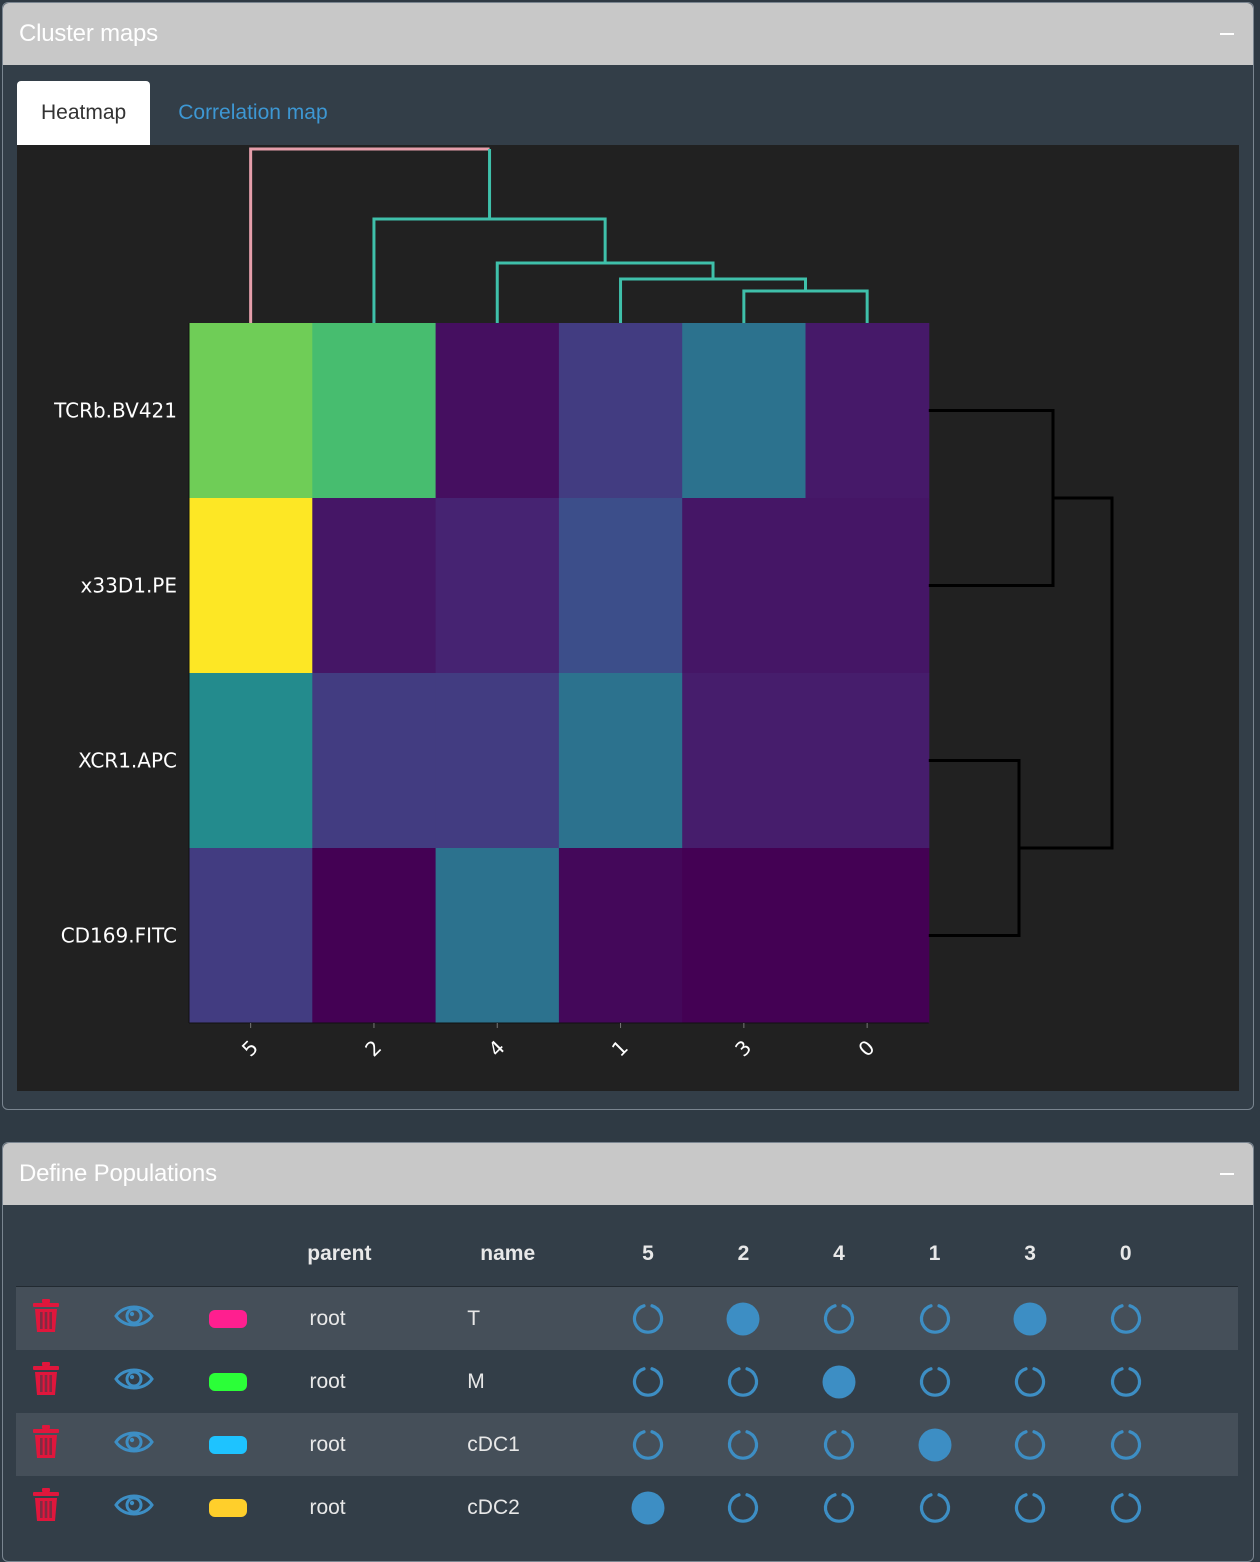 The height and width of the screenshot is (1562, 1260). Describe the element at coordinates (250, 113) in the screenshot. I see `tab-correlation-map: Correlation map` at that location.